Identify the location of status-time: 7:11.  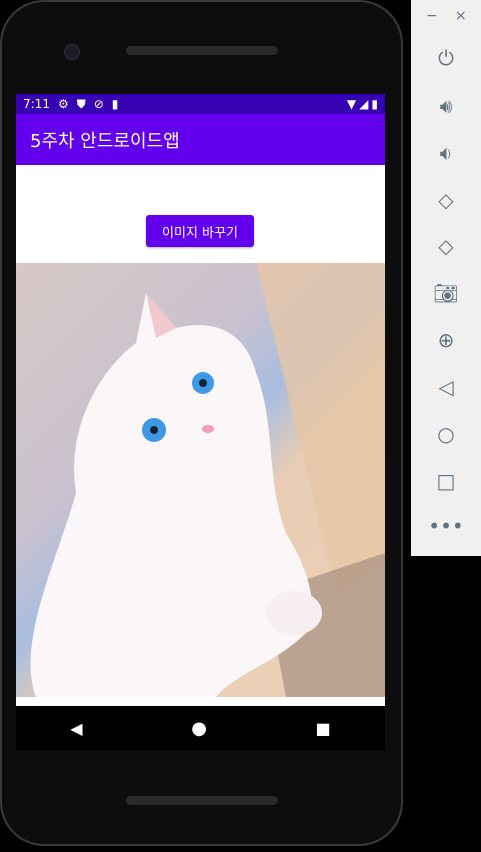
(36, 104).